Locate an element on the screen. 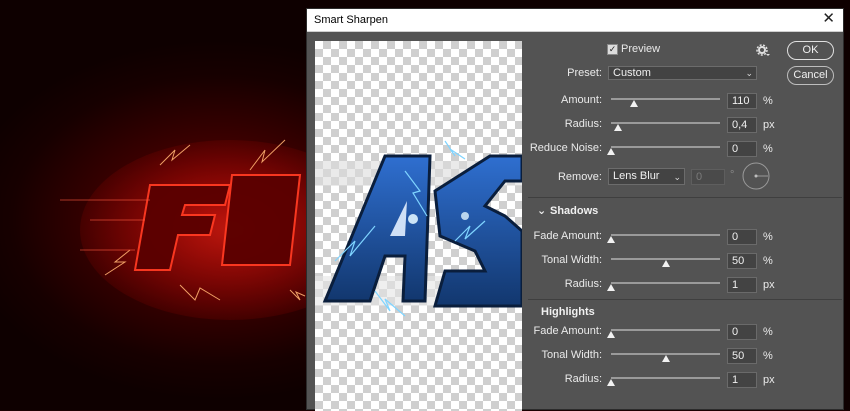 The height and width of the screenshot is (411, 850). blue-text-preview is located at coordinates (418, 228).